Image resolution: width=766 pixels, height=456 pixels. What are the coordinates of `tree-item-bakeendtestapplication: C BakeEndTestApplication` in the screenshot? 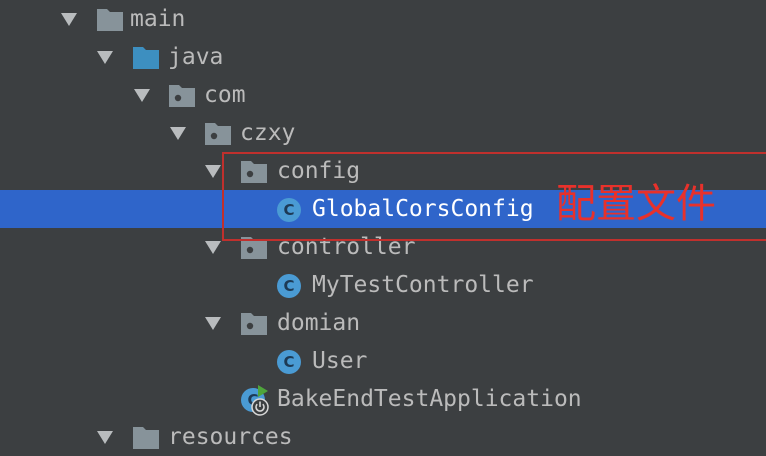 It's located at (383, 399).